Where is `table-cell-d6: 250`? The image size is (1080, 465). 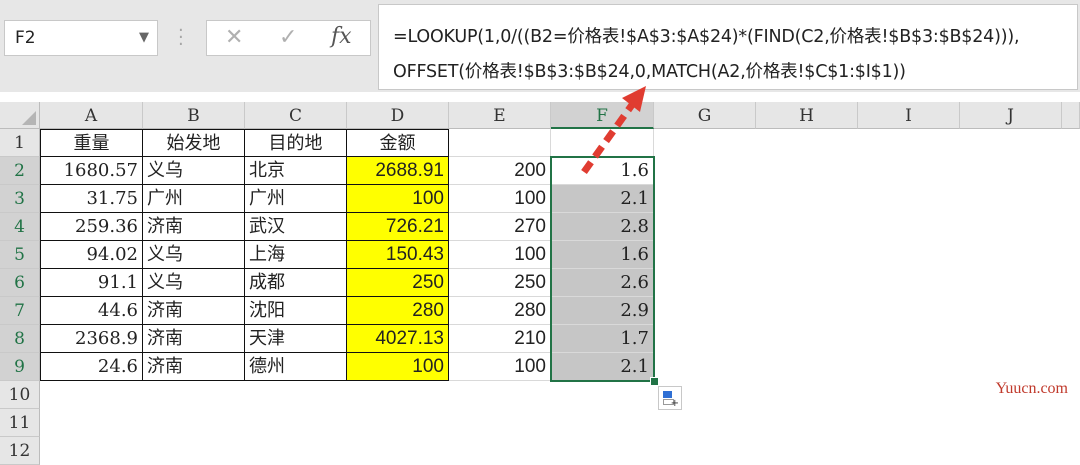 table-cell-d6: 250 is located at coordinates (398, 283).